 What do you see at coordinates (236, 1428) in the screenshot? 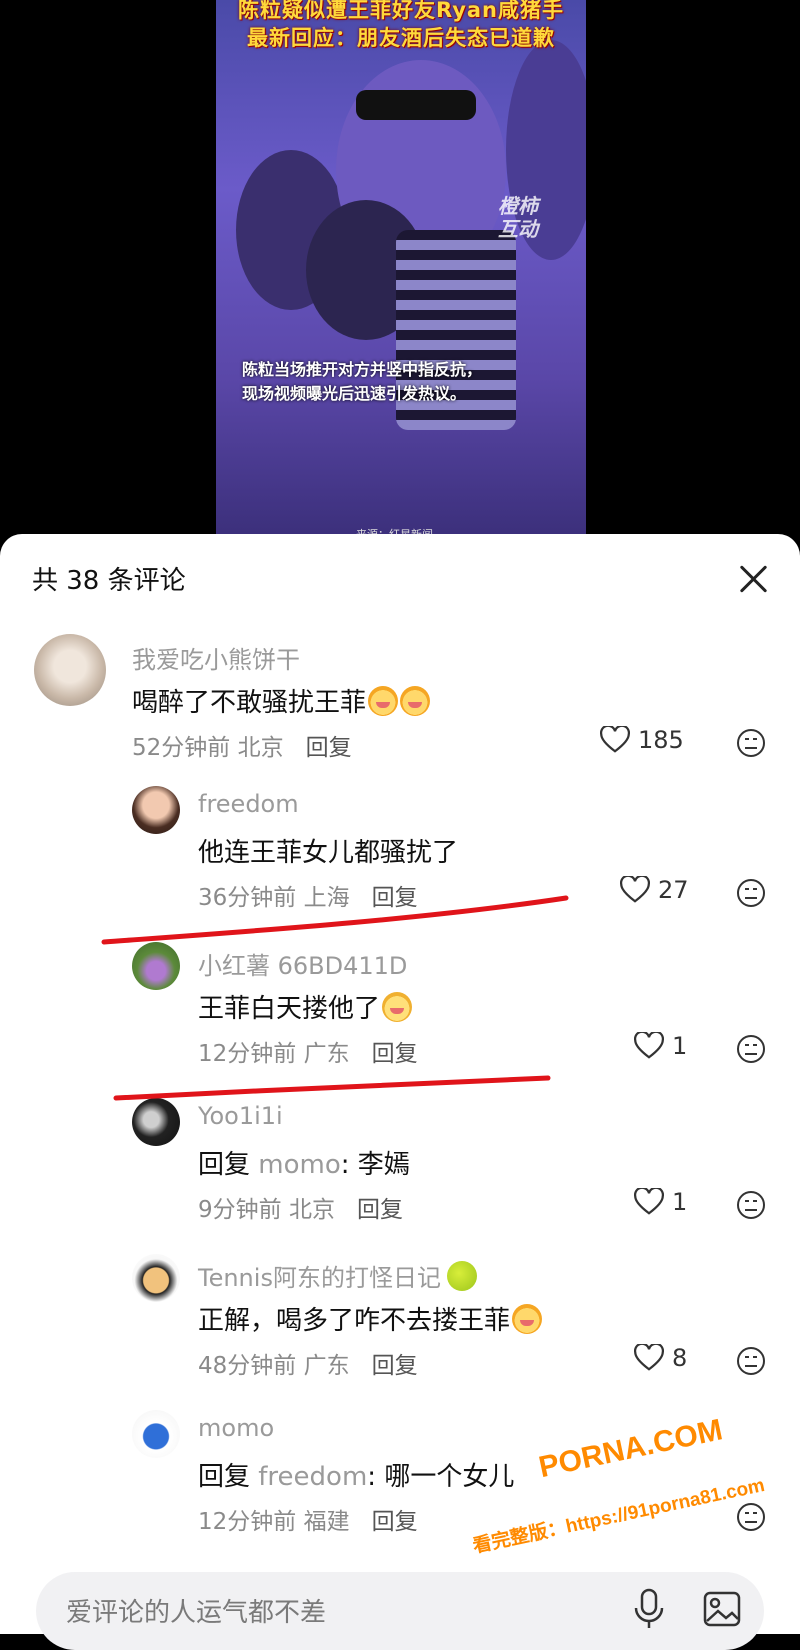
I see `comment-username: momo` at bounding box center [236, 1428].